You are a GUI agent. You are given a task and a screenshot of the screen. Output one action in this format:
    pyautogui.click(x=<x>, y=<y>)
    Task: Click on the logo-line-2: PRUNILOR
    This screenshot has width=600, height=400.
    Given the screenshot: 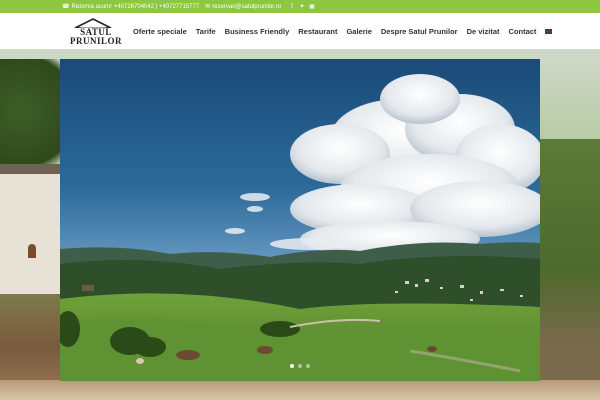 What is the action you would take?
    pyautogui.click(x=95, y=41)
    